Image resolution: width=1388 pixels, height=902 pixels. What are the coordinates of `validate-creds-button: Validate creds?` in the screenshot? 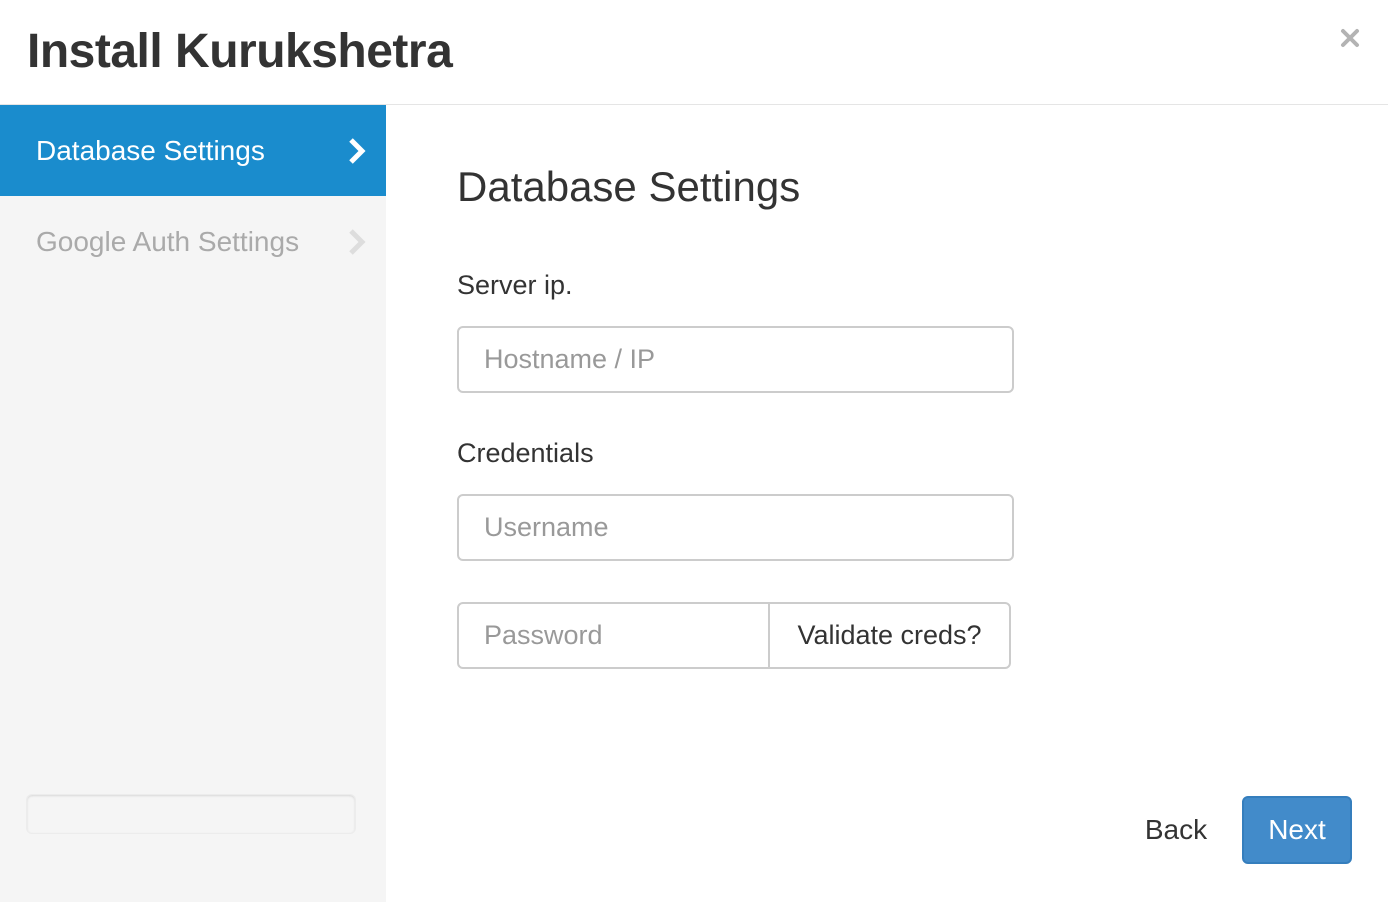 It's located at (889, 635).